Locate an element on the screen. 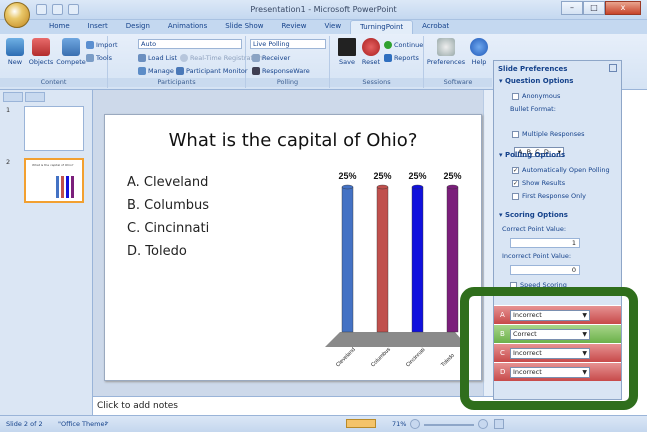 The height and width of the screenshot is (432, 647). preferences-icon is located at coordinates (446, 47).